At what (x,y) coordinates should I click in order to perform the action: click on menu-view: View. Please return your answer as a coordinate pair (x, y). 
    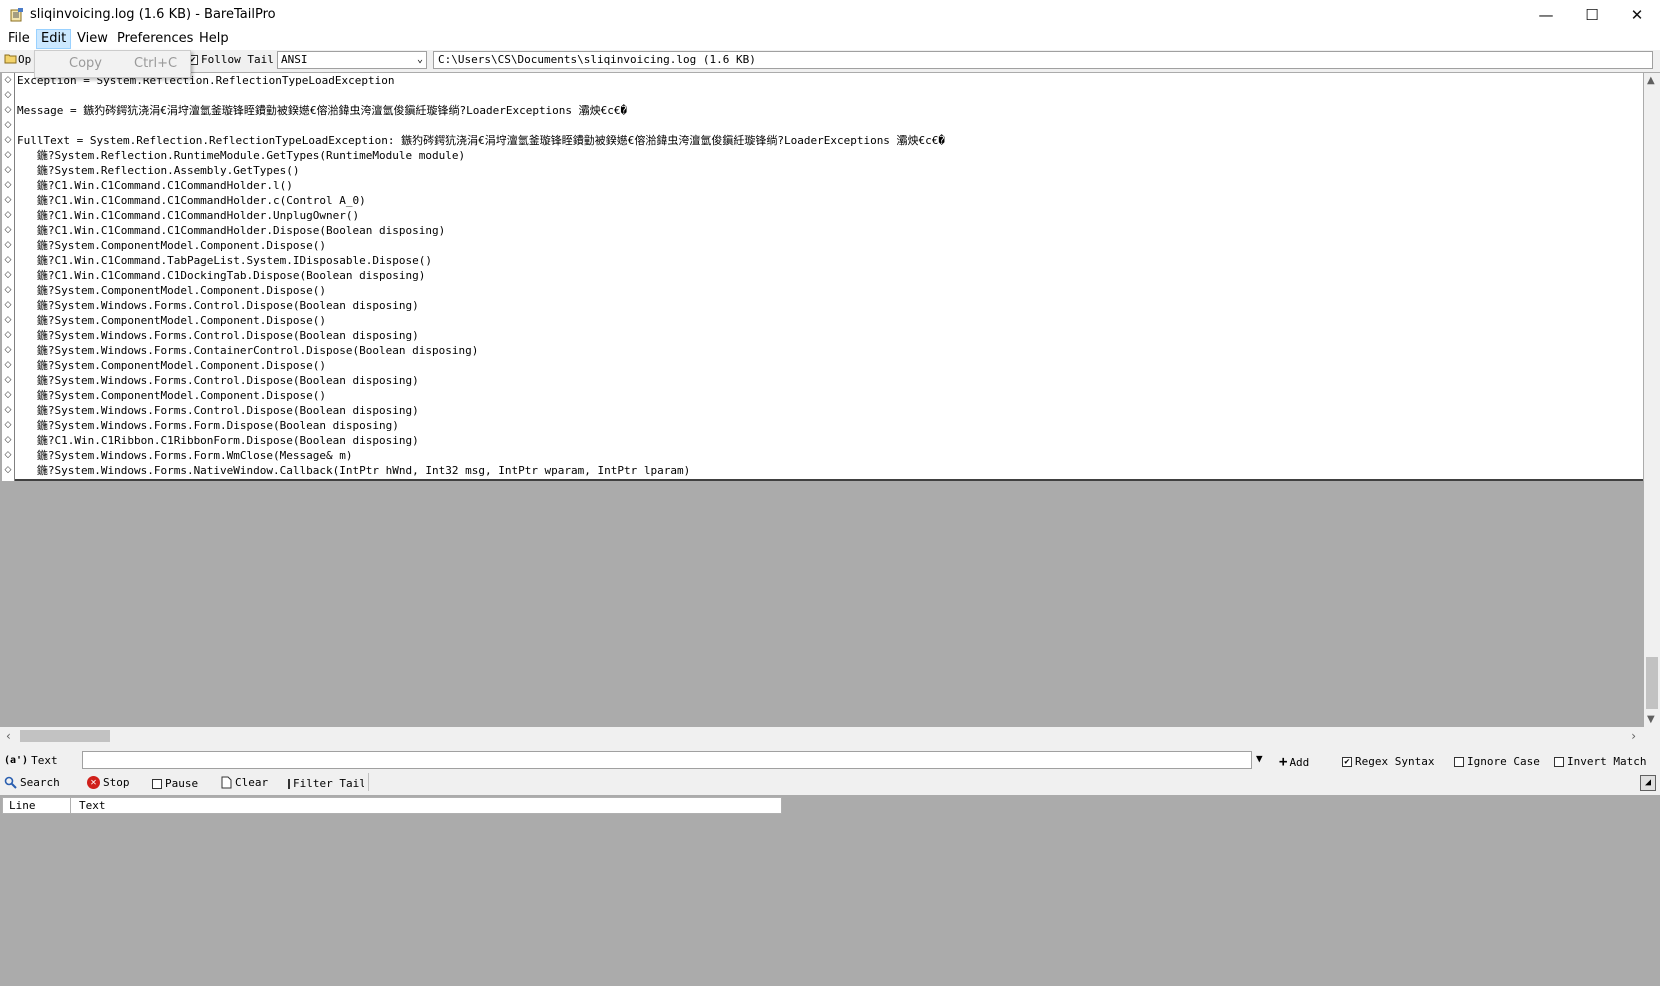
    Looking at the image, I should click on (92, 39).